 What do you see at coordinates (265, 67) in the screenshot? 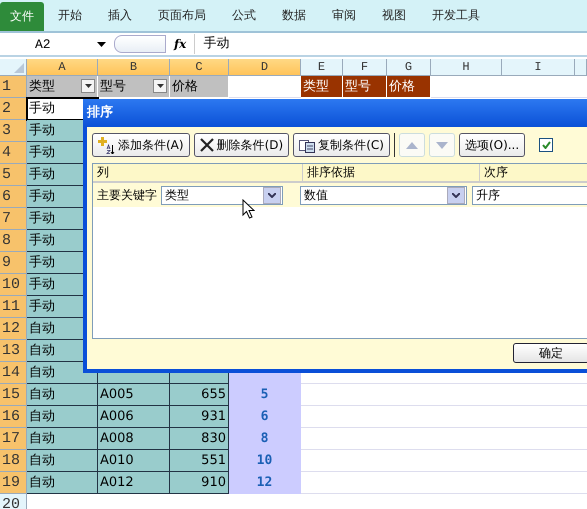
I see `column-header: D` at bounding box center [265, 67].